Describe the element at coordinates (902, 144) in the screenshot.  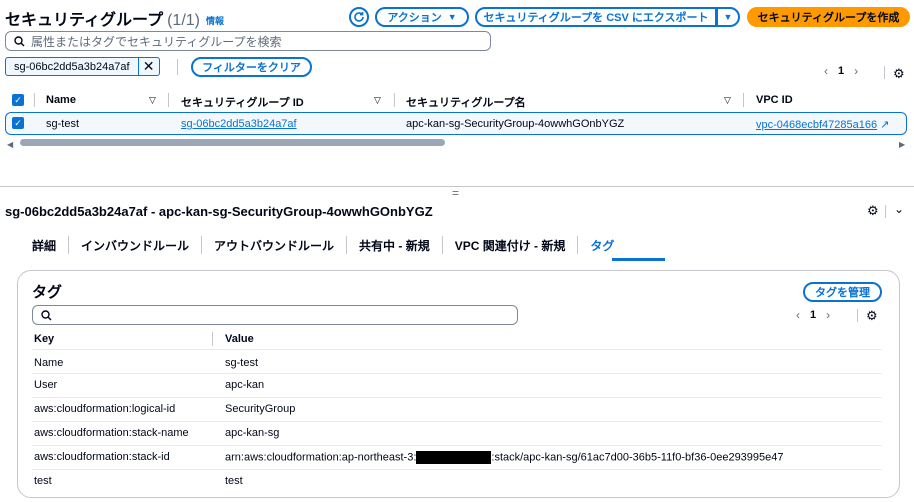
I see `scroll-right-icon: ▶` at that location.